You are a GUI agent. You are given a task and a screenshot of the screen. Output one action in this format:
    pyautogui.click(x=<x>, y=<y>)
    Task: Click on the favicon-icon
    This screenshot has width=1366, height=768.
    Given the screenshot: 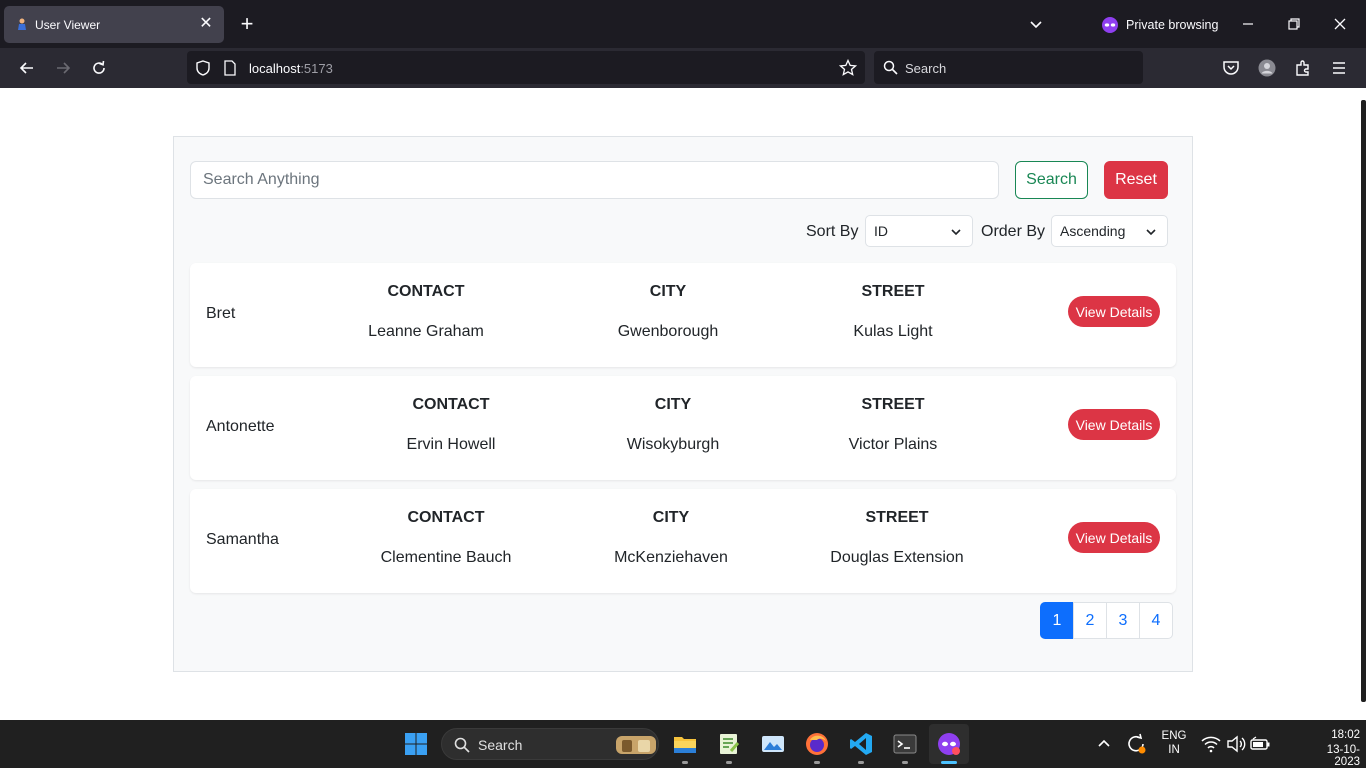 What is the action you would take?
    pyautogui.click(x=22, y=24)
    